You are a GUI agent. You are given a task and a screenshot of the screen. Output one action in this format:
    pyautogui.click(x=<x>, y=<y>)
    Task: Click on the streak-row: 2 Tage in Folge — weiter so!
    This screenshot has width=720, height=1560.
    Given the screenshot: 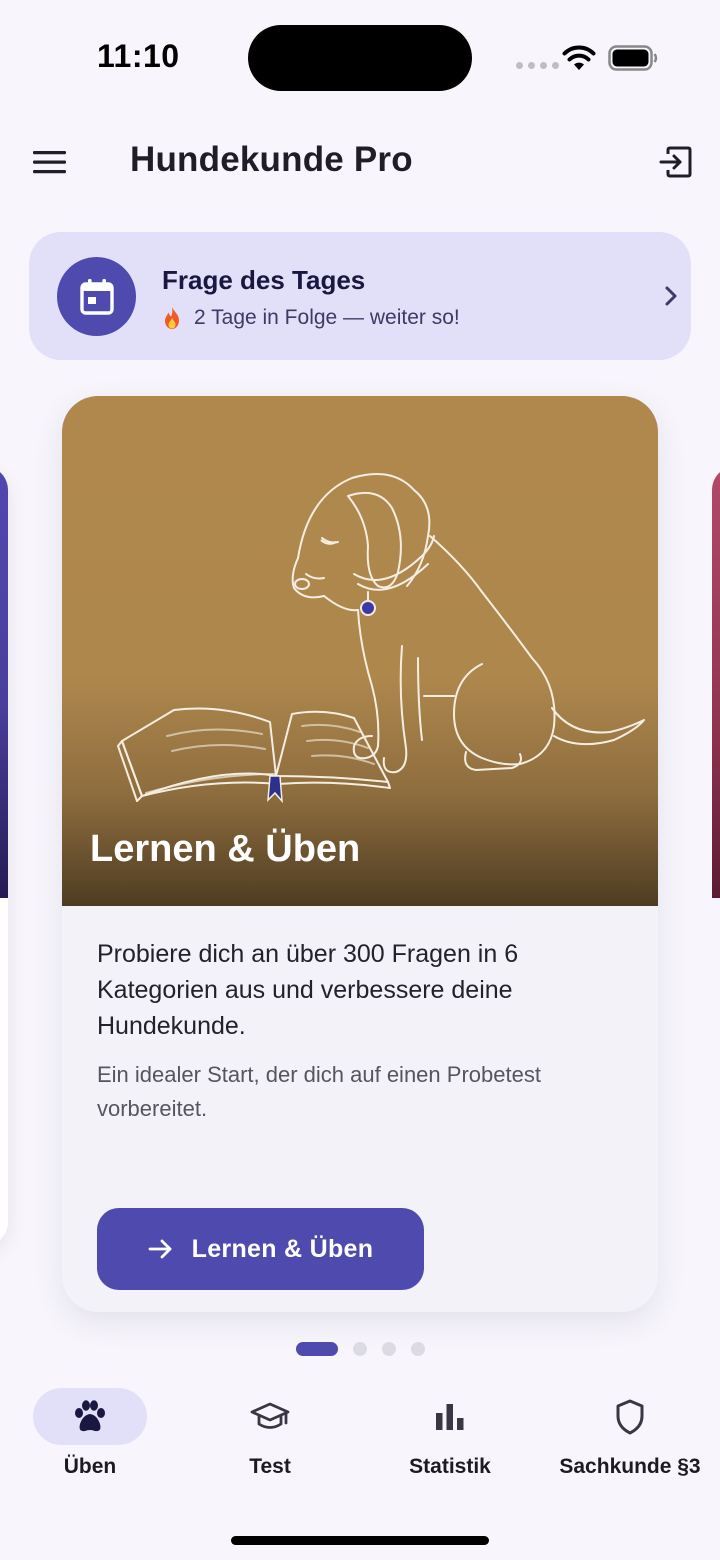 What is the action you would take?
    pyautogui.click(x=311, y=318)
    